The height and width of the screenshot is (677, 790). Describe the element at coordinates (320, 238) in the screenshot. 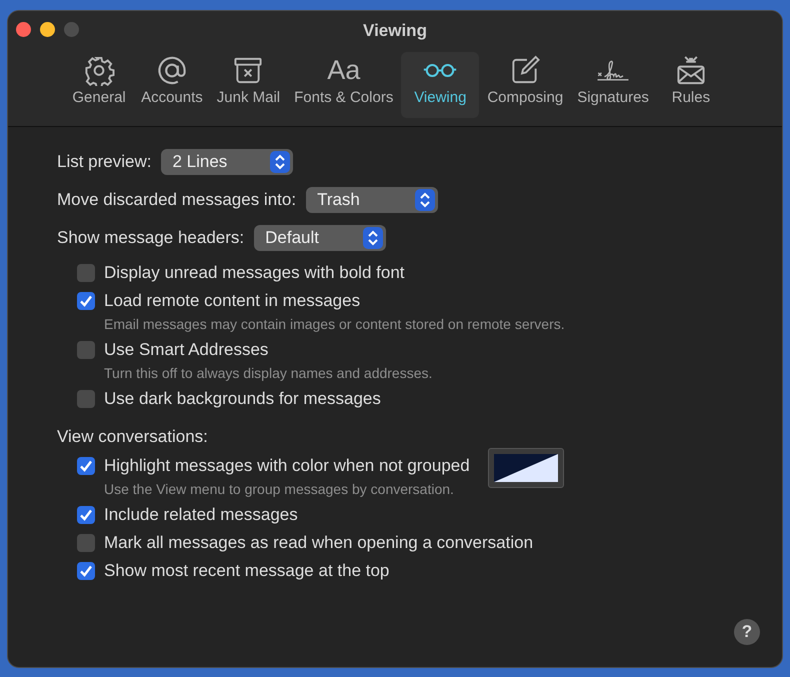

I see `popup-menu: Default` at that location.